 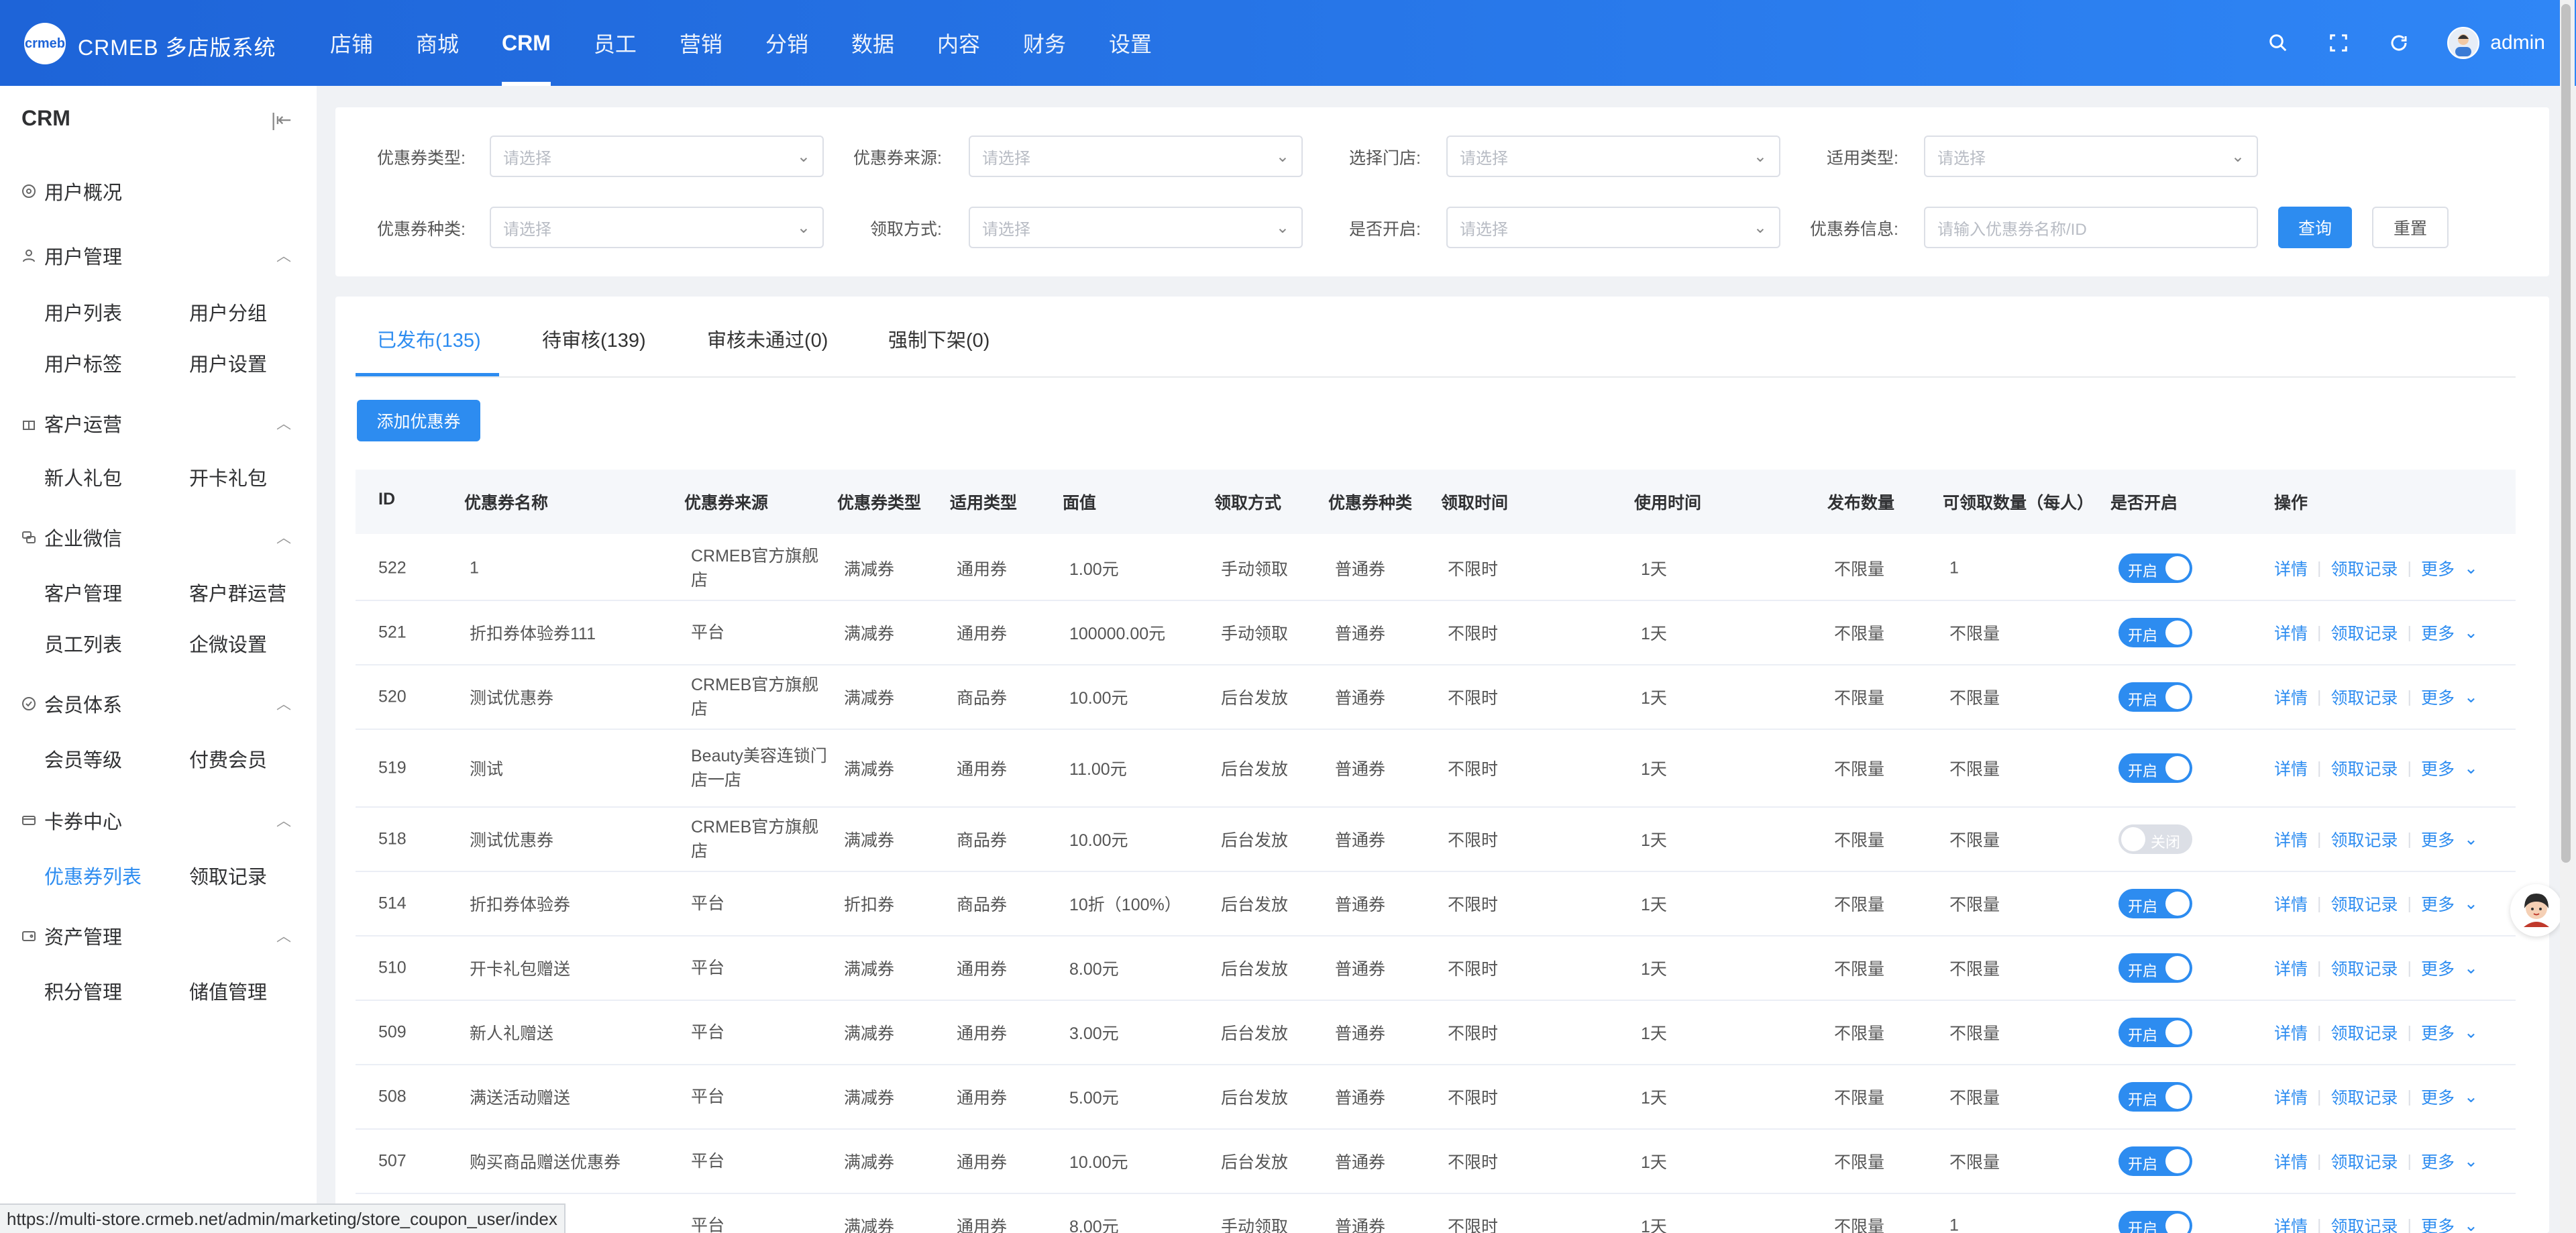 What do you see at coordinates (71, 256) in the screenshot?
I see `sidebar-group-user-mgmt: 用户管理` at bounding box center [71, 256].